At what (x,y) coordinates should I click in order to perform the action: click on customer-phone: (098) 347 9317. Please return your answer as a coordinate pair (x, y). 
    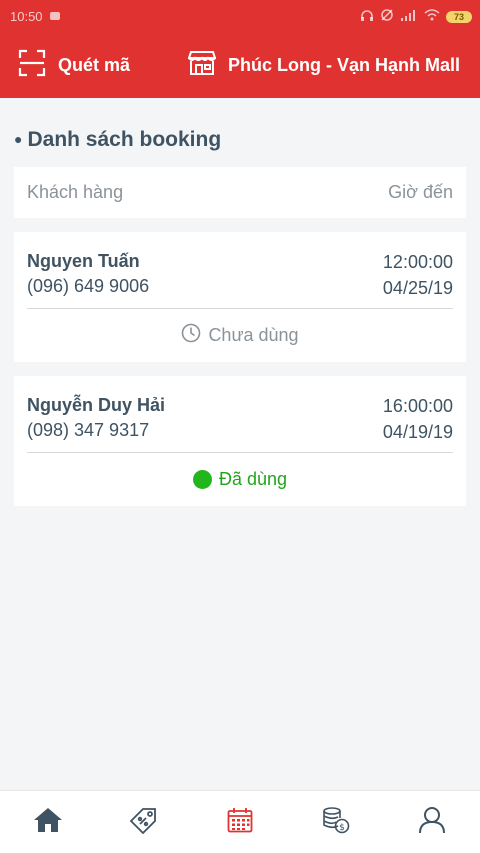
    Looking at the image, I should click on (88, 430).